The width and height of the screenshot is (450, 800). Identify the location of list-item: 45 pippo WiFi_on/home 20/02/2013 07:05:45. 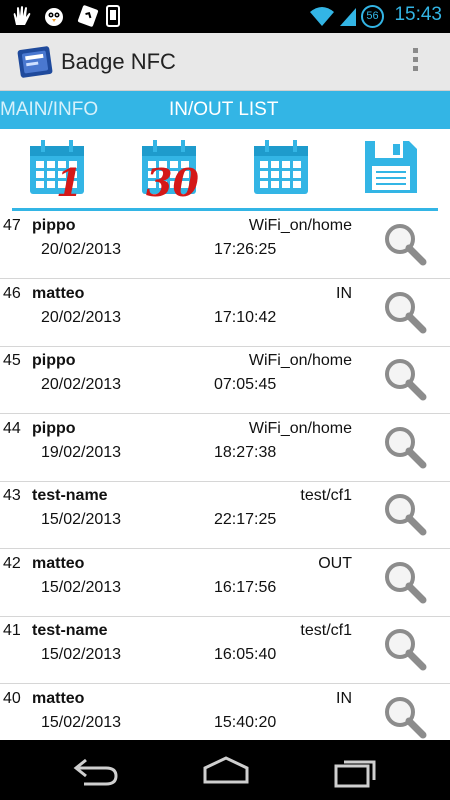
(225, 380).